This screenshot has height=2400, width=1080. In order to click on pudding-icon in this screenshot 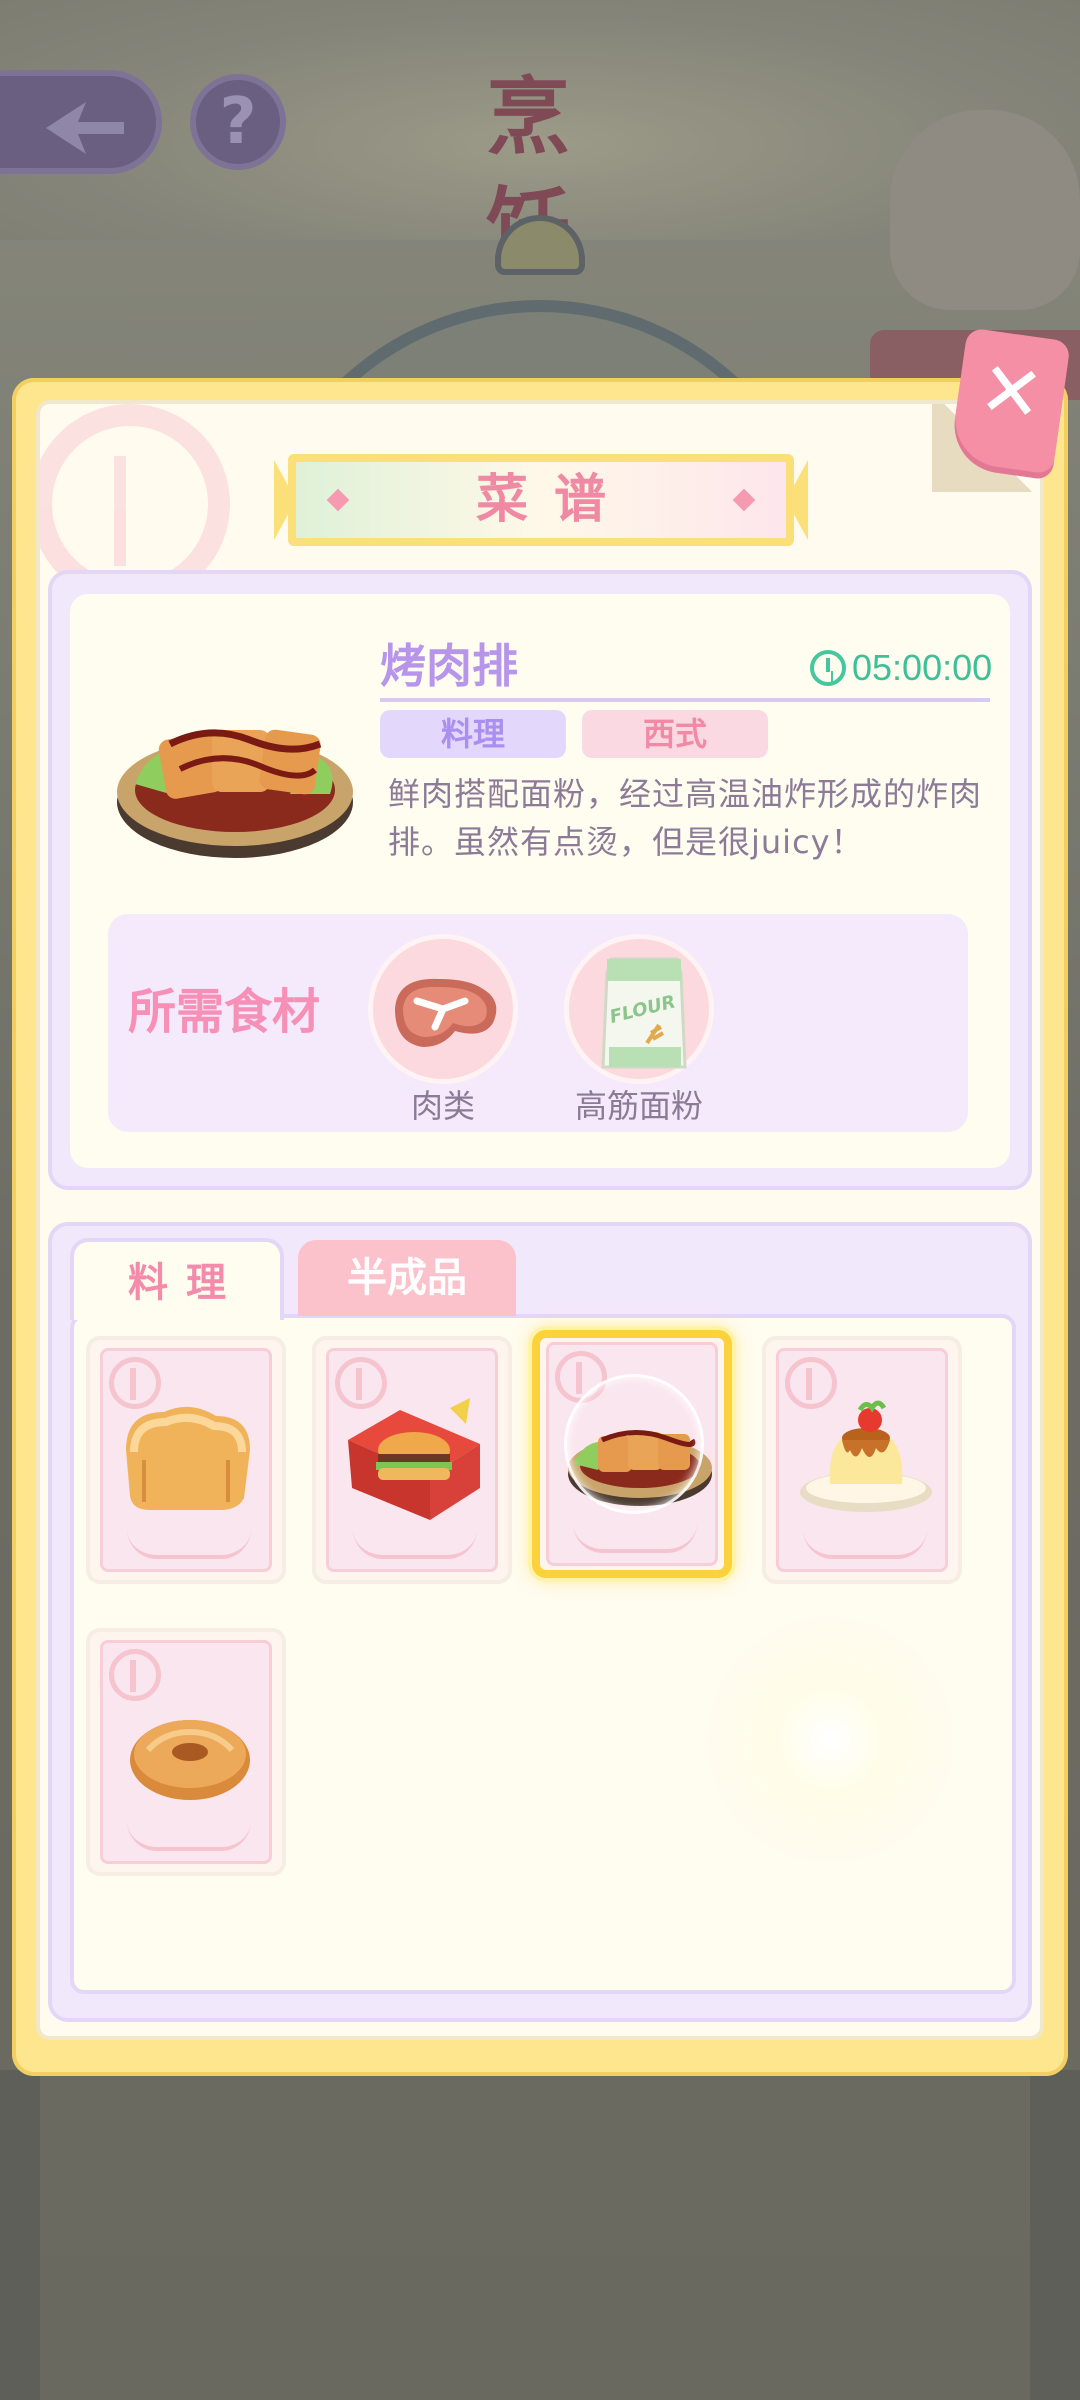, I will do `click(866, 1456)`.